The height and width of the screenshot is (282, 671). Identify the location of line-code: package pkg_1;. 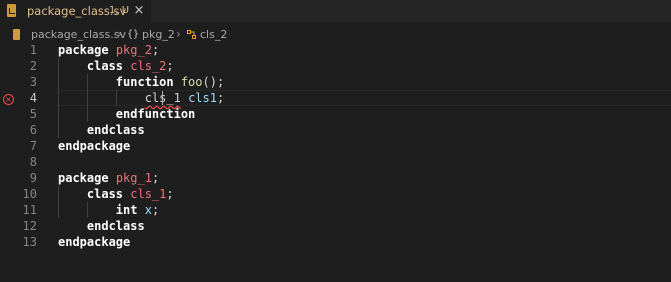
(108, 178).